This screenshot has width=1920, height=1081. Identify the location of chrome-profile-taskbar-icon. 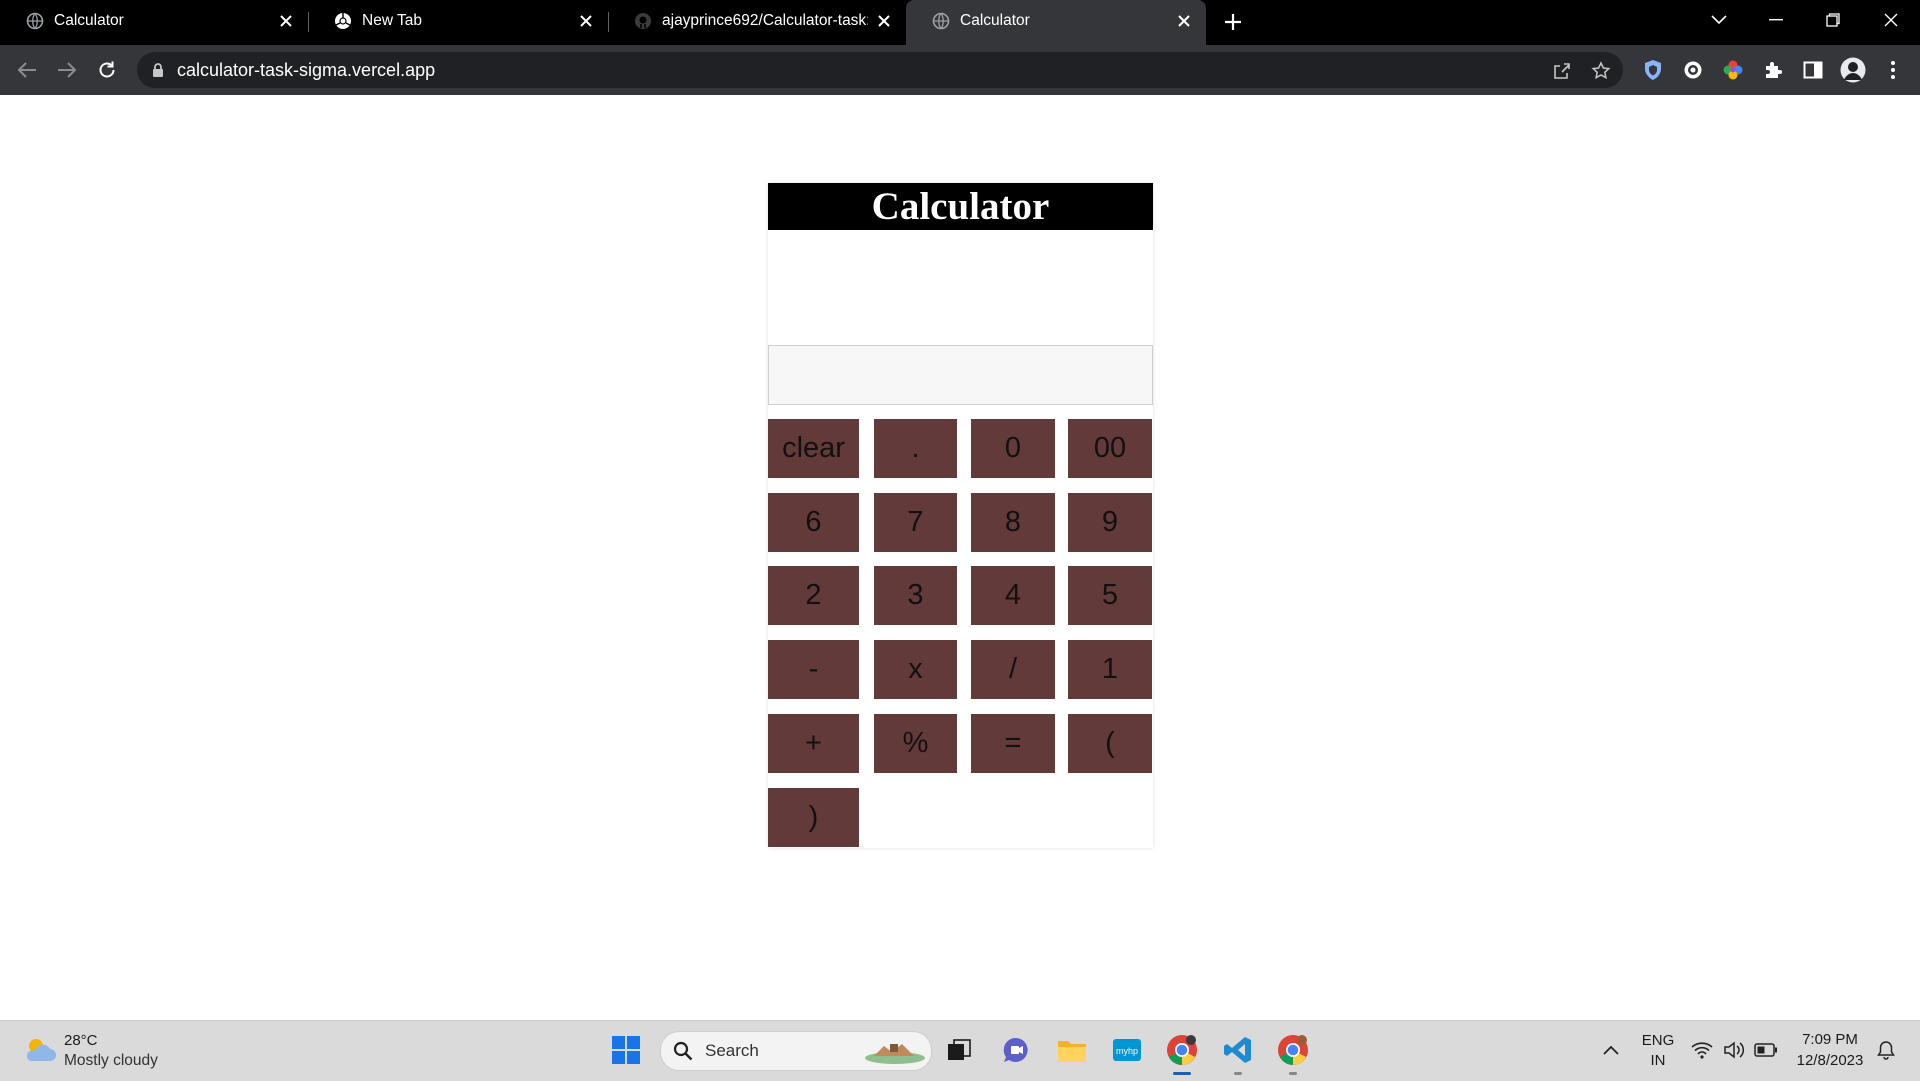
(1293, 1054).